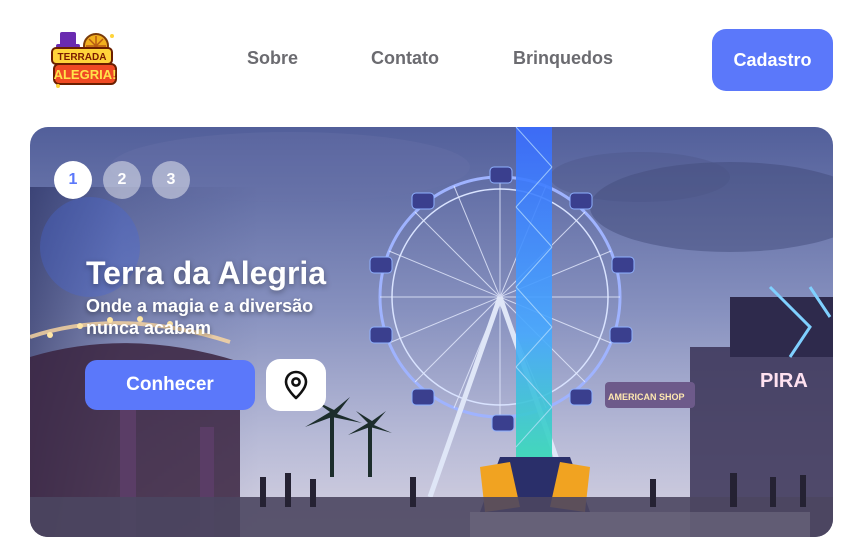 The height and width of the screenshot is (557, 862). What do you see at coordinates (772, 60) in the screenshot?
I see `cadastro-button: Cadastro` at bounding box center [772, 60].